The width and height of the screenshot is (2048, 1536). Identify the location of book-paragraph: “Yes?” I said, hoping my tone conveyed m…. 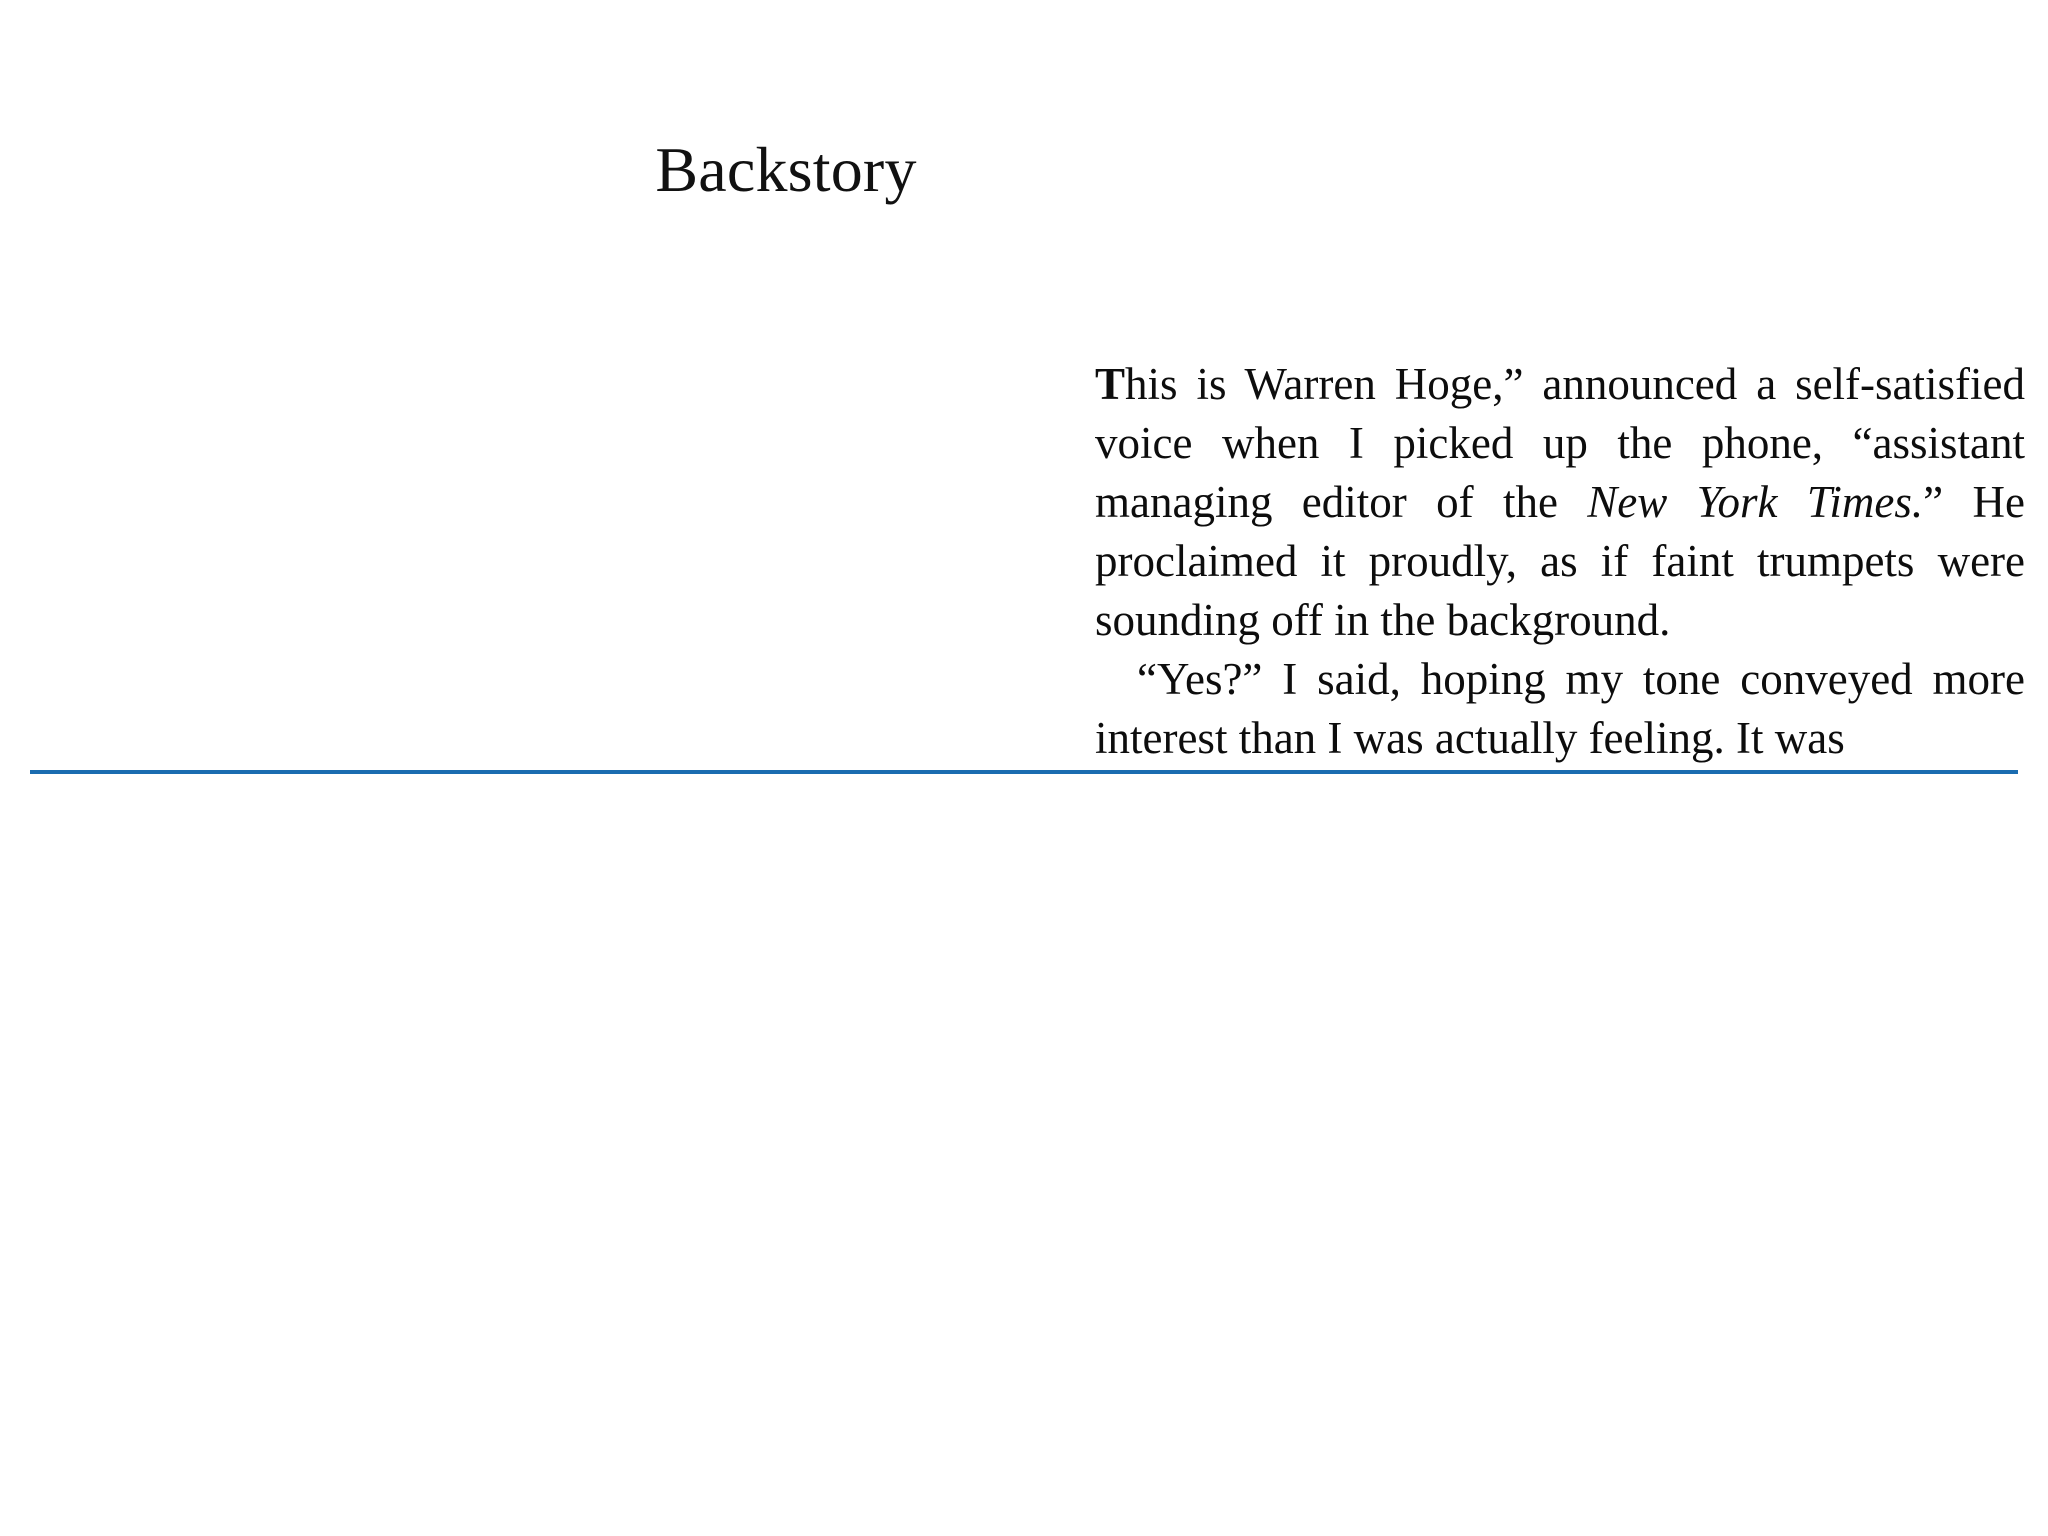
(1560, 709).